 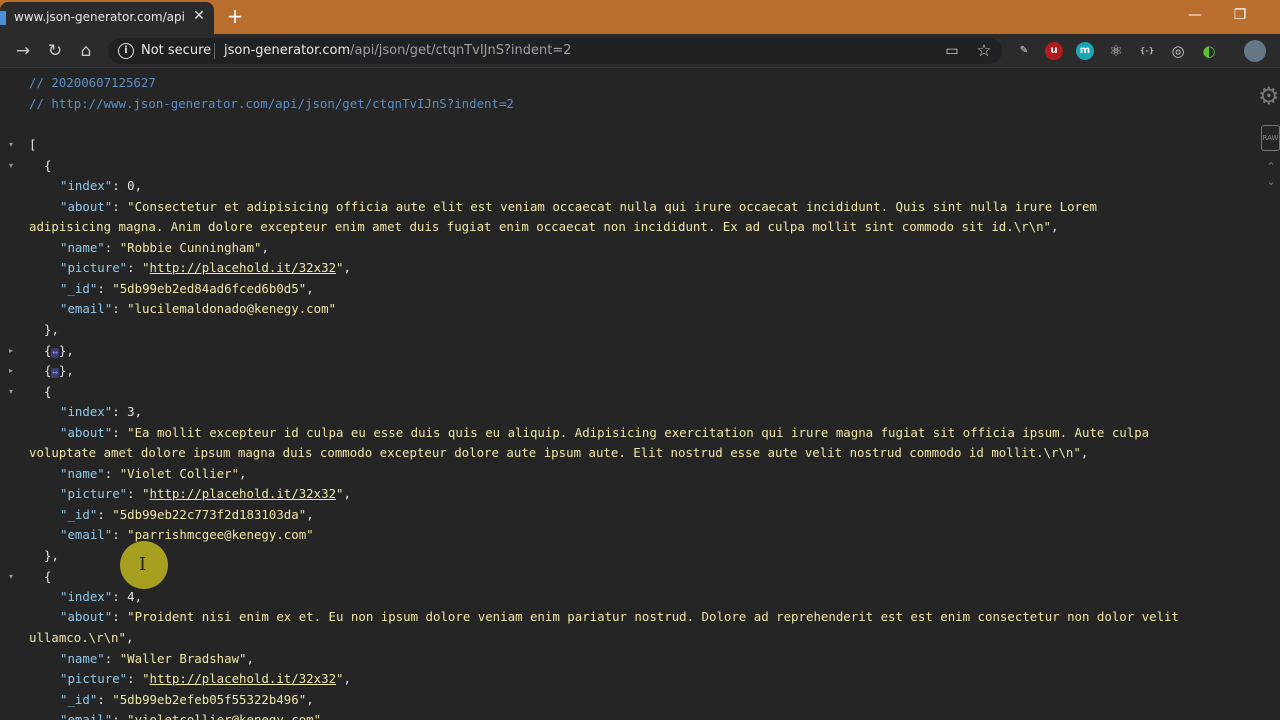 What do you see at coordinates (1209, 51) in the screenshot?
I see `color-extension-icon: ◐` at bounding box center [1209, 51].